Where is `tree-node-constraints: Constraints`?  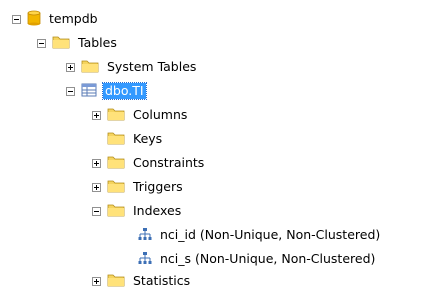
tree-node-constraints: Constraints is located at coordinates (149, 163).